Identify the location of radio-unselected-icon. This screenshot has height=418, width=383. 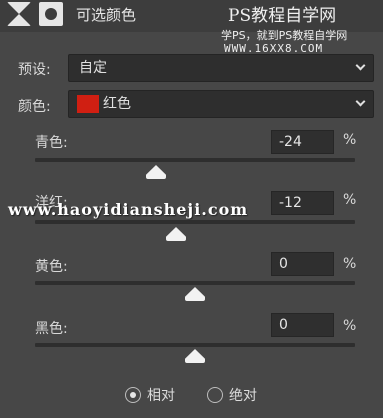
(215, 395).